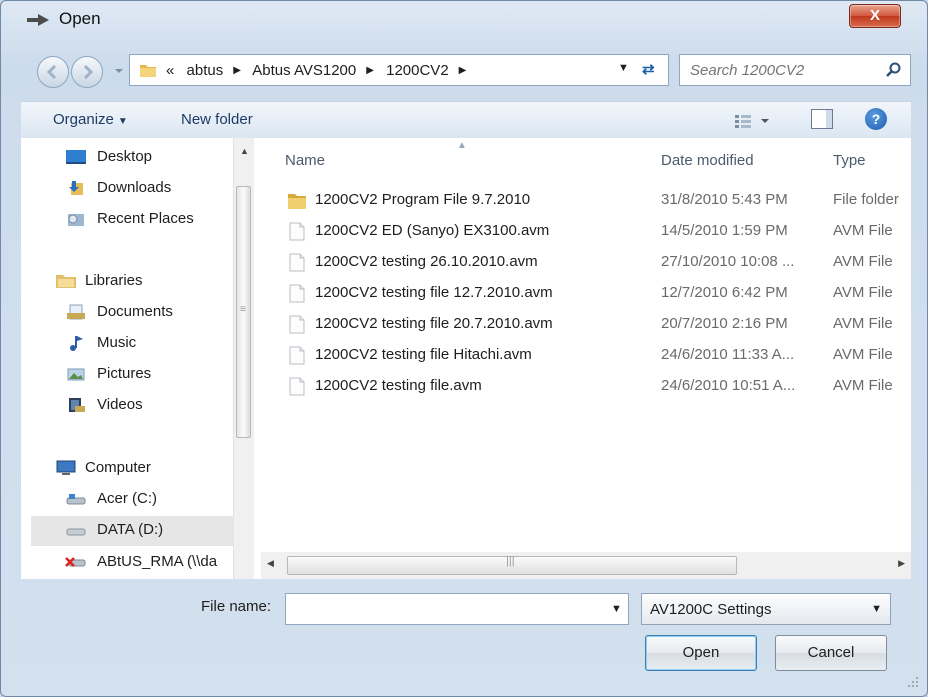 Image resolution: width=928 pixels, height=697 pixels. What do you see at coordinates (623, 68) in the screenshot?
I see `address-dropdown-icon: ▼` at bounding box center [623, 68].